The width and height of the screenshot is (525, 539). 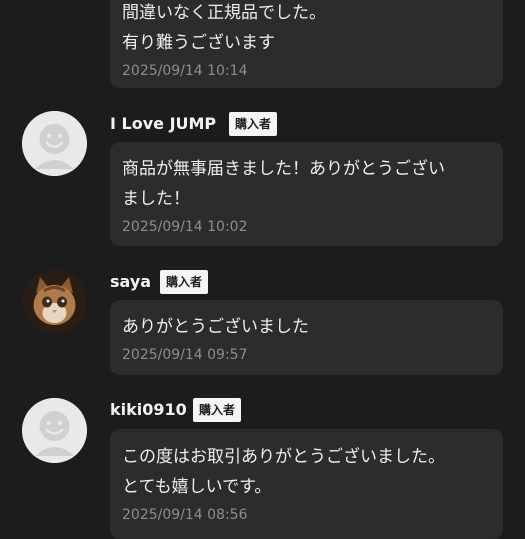 What do you see at coordinates (185, 515) in the screenshot?
I see `comment-timestamp: 2025/09/14 08:56` at bounding box center [185, 515].